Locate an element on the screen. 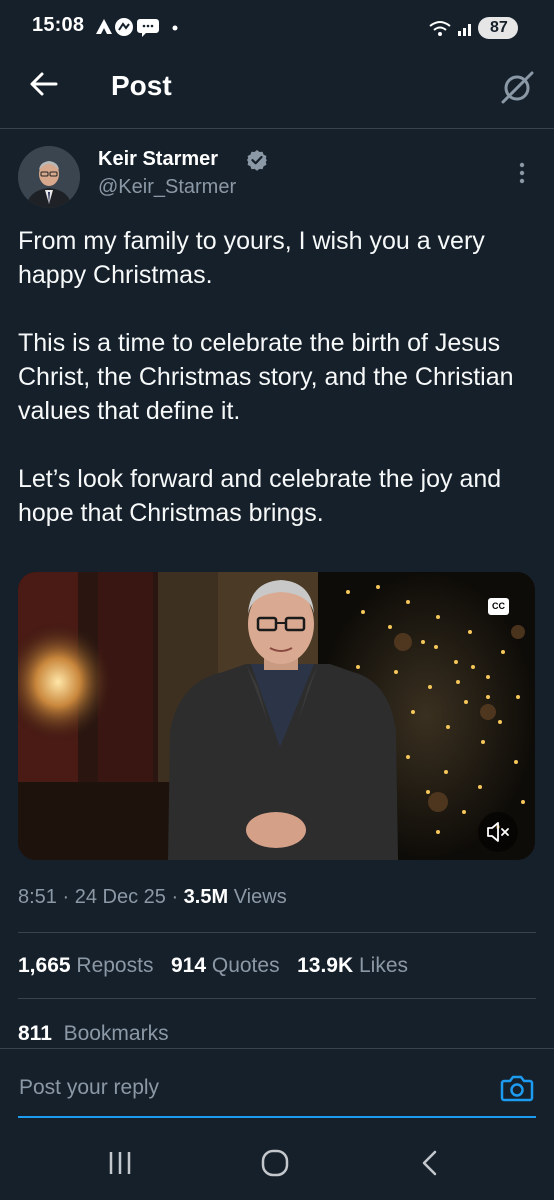  verified-badge-icon is located at coordinates (257, 160).